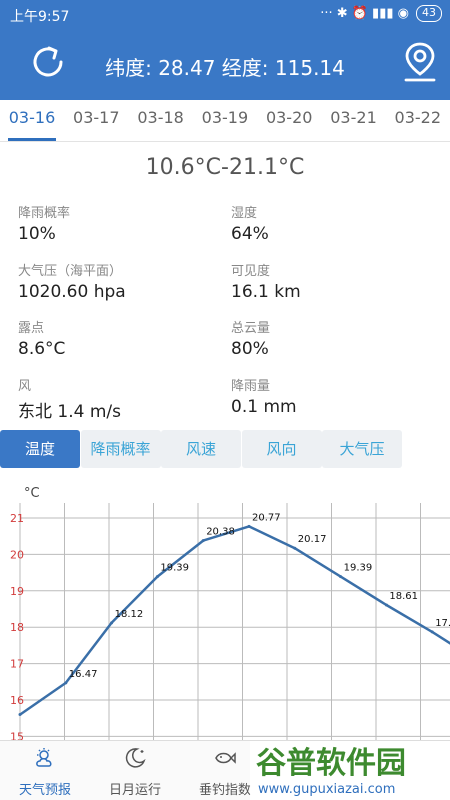 This screenshot has width=450, height=800. Describe the element at coordinates (403, 596) in the screenshot. I see `data-label: 18.61` at that location.